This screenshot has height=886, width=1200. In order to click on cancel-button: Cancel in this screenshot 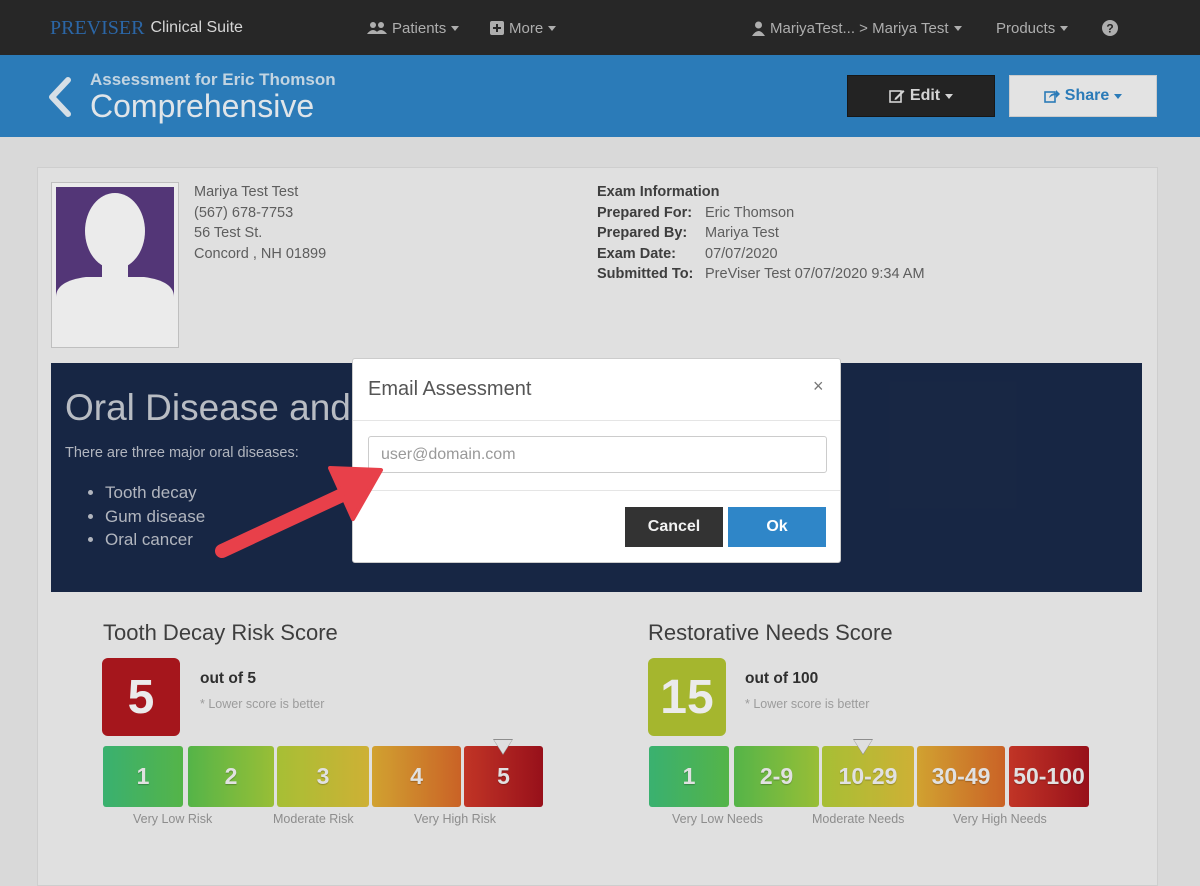, I will do `click(674, 527)`.